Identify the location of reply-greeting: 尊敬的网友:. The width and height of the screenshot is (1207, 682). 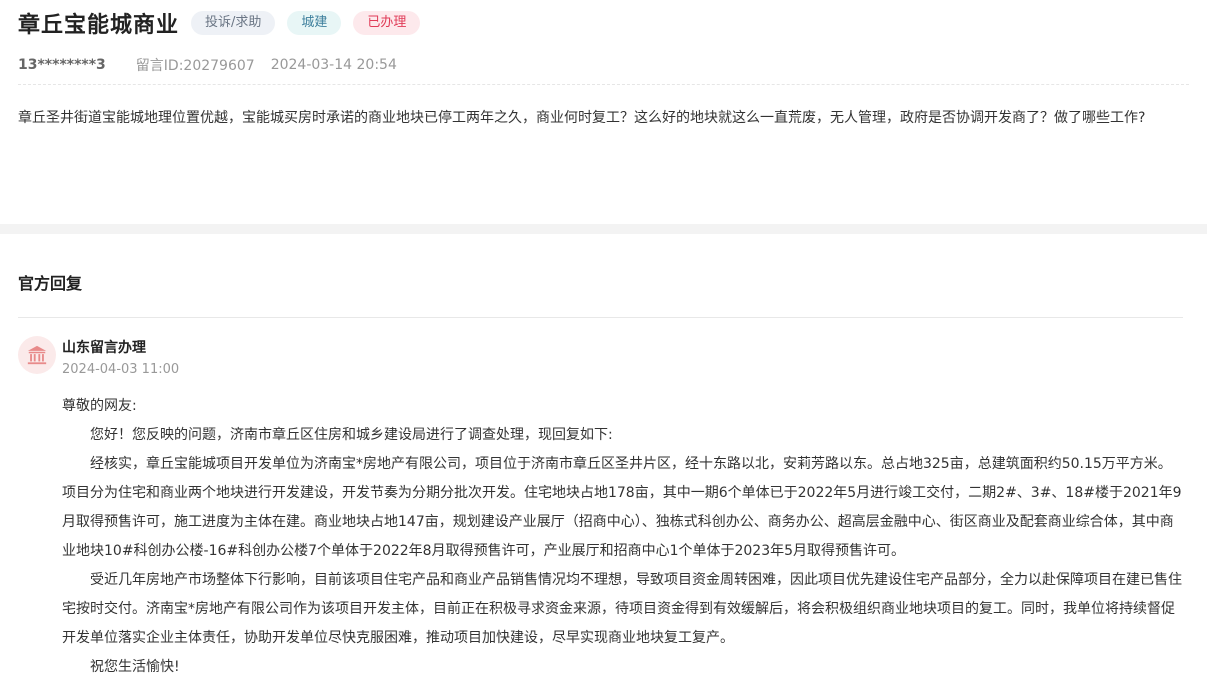
(99, 406).